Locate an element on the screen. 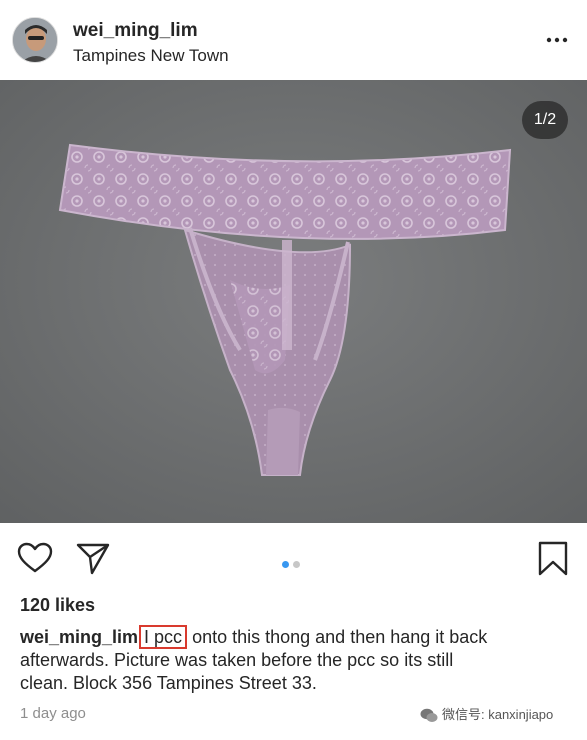 The height and width of the screenshot is (740, 587). avatar-photo is located at coordinates (35, 40).